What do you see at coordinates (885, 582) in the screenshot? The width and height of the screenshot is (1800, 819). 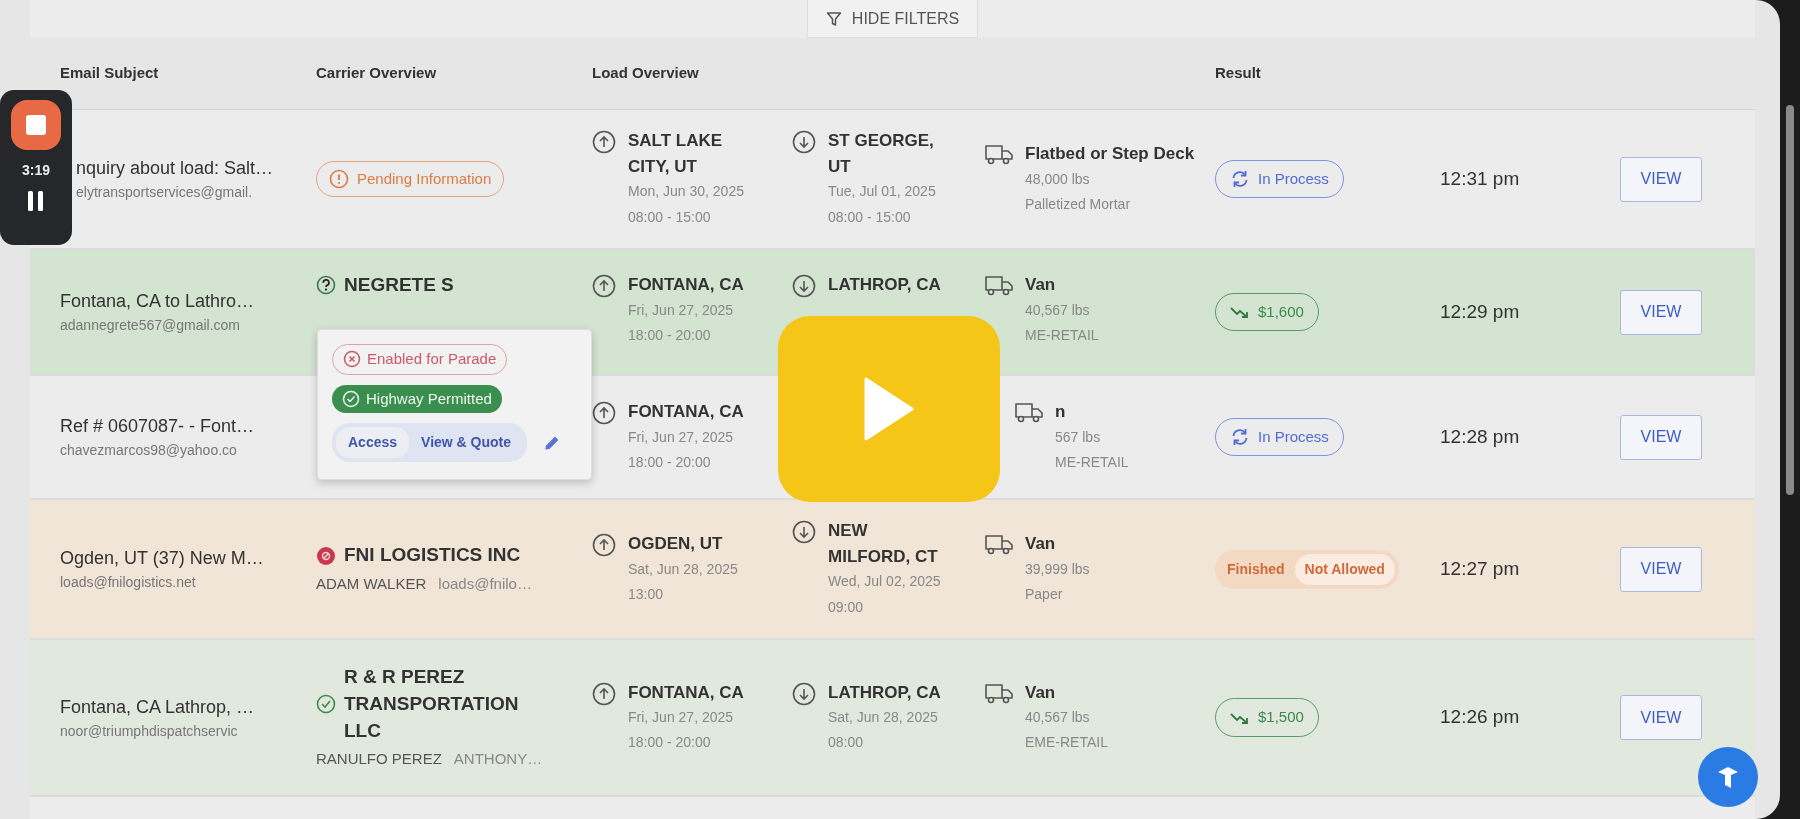 I see `stop-date: Wed, Jul 02, 2025` at bounding box center [885, 582].